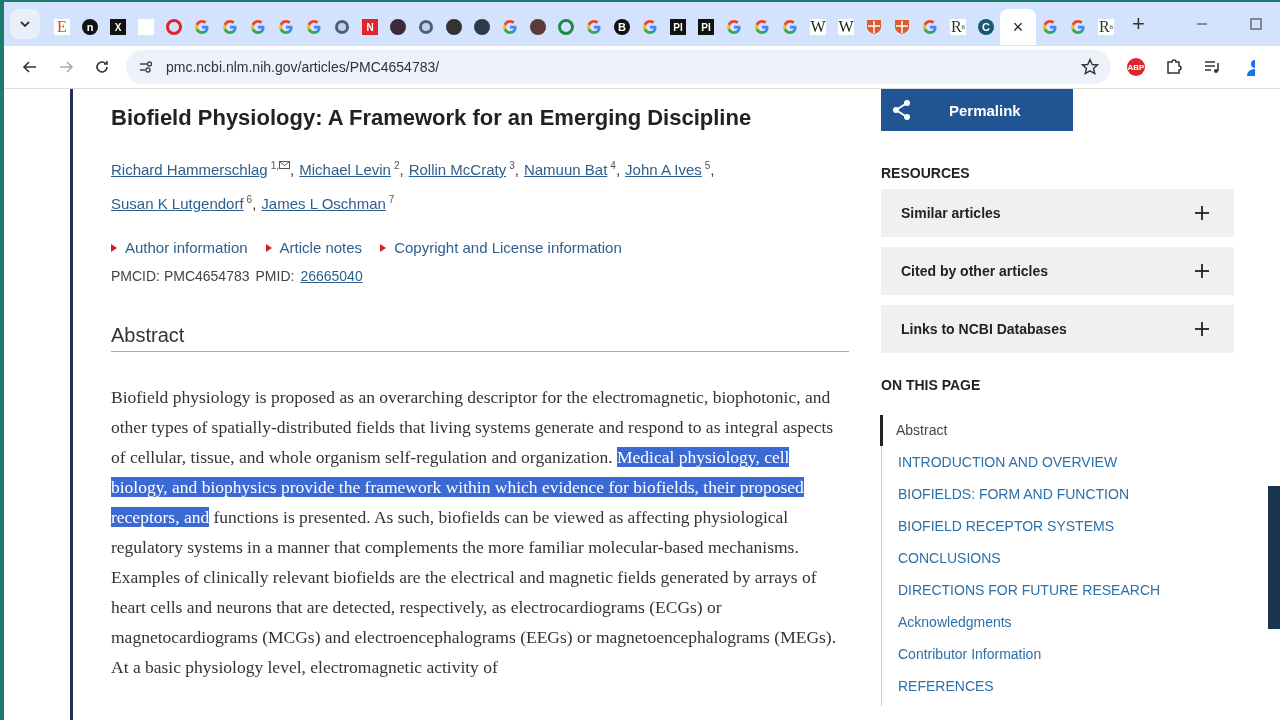 This screenshot has height=720, width=1280. I want to click on author-link: Rollin McCraty, so click(457, 169).